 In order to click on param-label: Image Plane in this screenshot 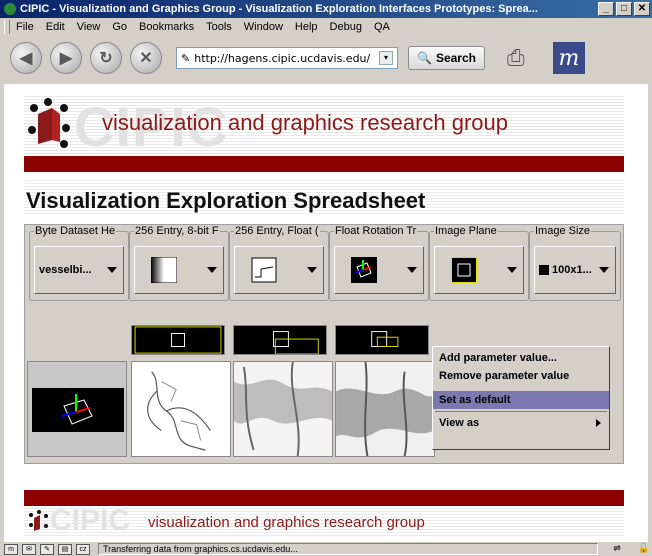, I will do `click(466, 231)`.